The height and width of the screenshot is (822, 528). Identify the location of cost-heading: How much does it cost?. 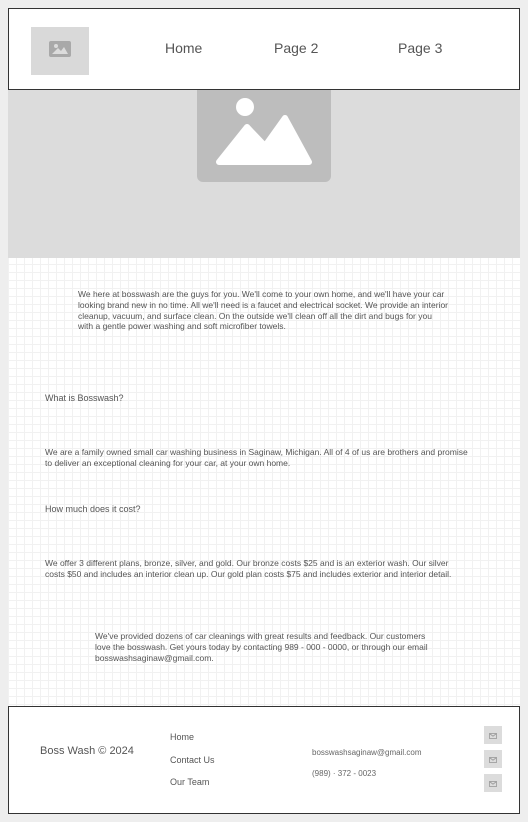
(93, 509).